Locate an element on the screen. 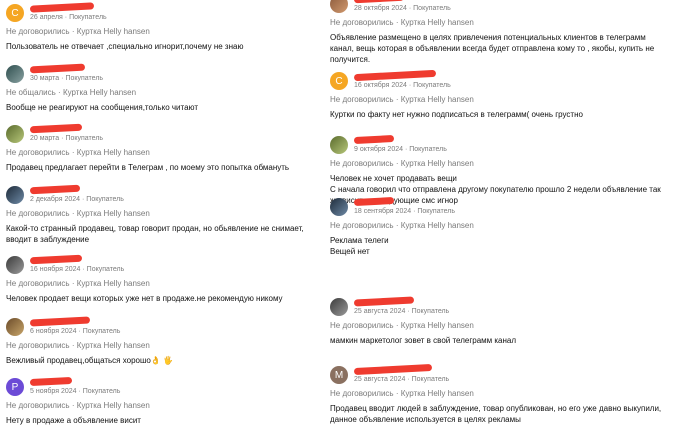 The width and height of the screenshot is (700, 430). review-status-line: Не общались · Куртка Helly hansen is located at coordinates (71, 92).